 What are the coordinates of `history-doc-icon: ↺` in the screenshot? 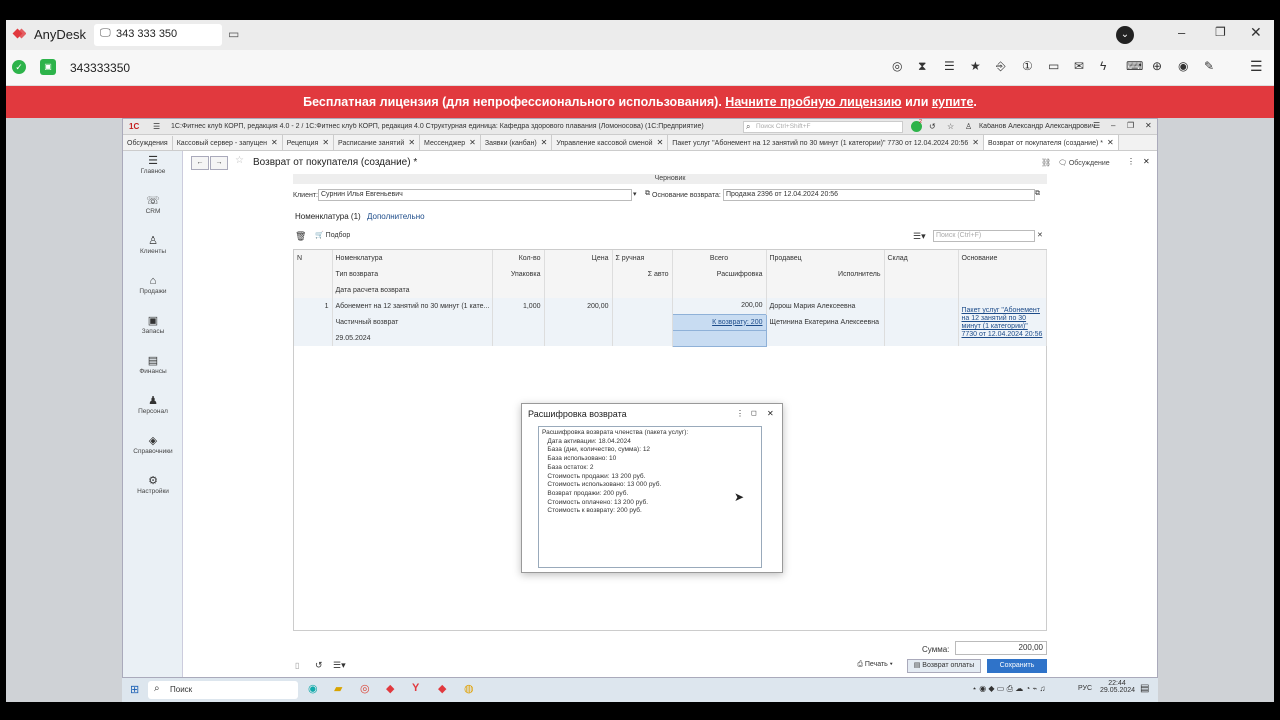 It's located at (319, 665).